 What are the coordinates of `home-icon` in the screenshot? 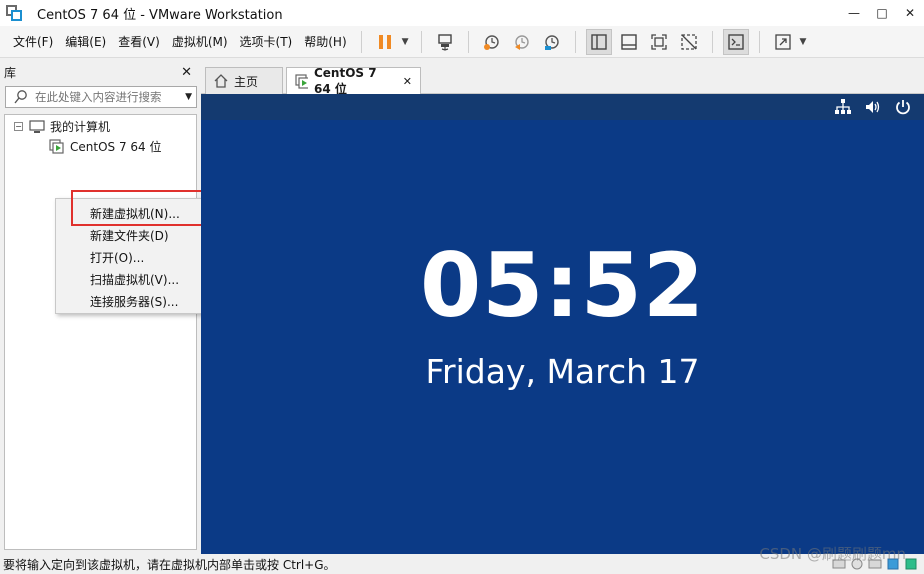 It's located at (221, 81).